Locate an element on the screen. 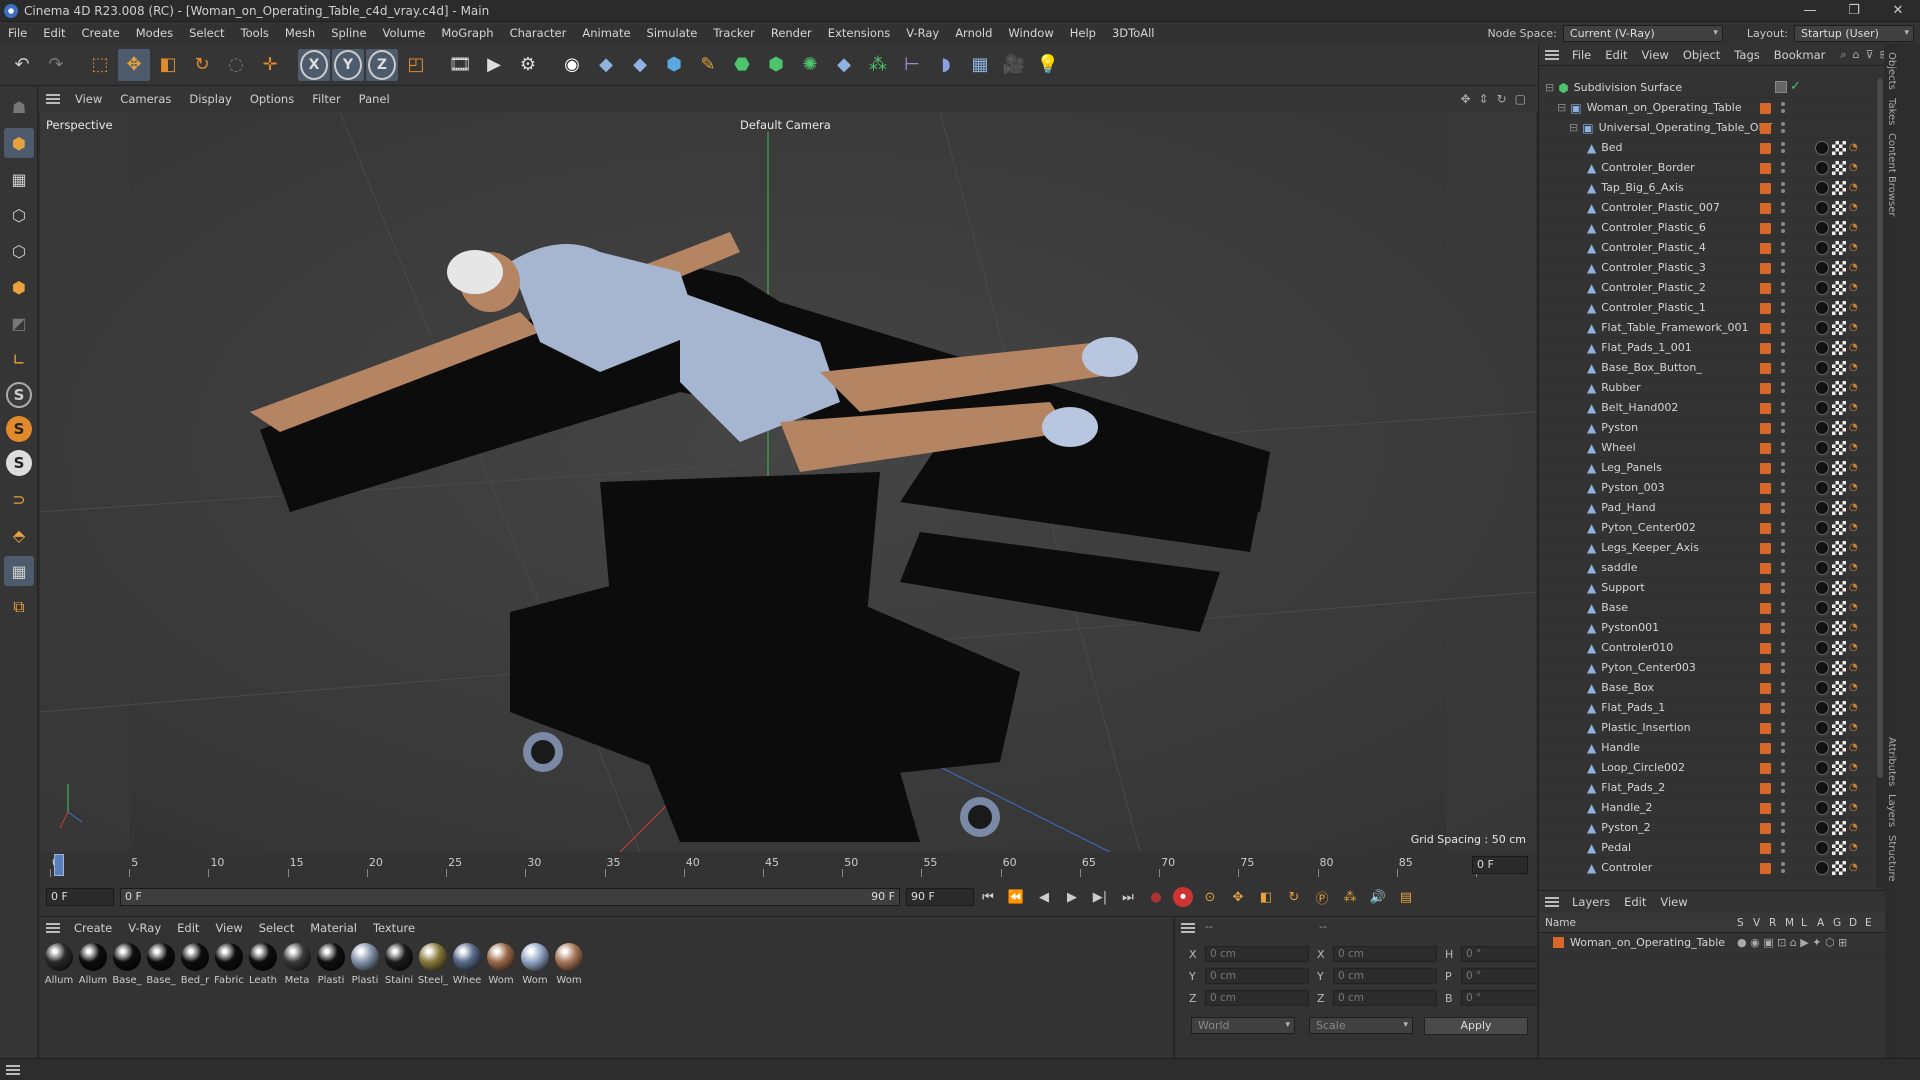 This screenshot has height=1080, width=1920. camera-target-icon: ⊢ is located at coordinates (912, 65).